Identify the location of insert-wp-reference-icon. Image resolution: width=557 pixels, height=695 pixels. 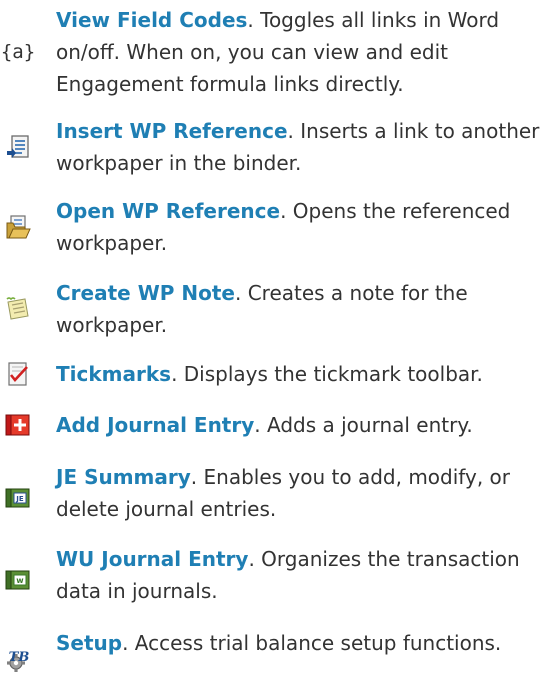
(18, 147).